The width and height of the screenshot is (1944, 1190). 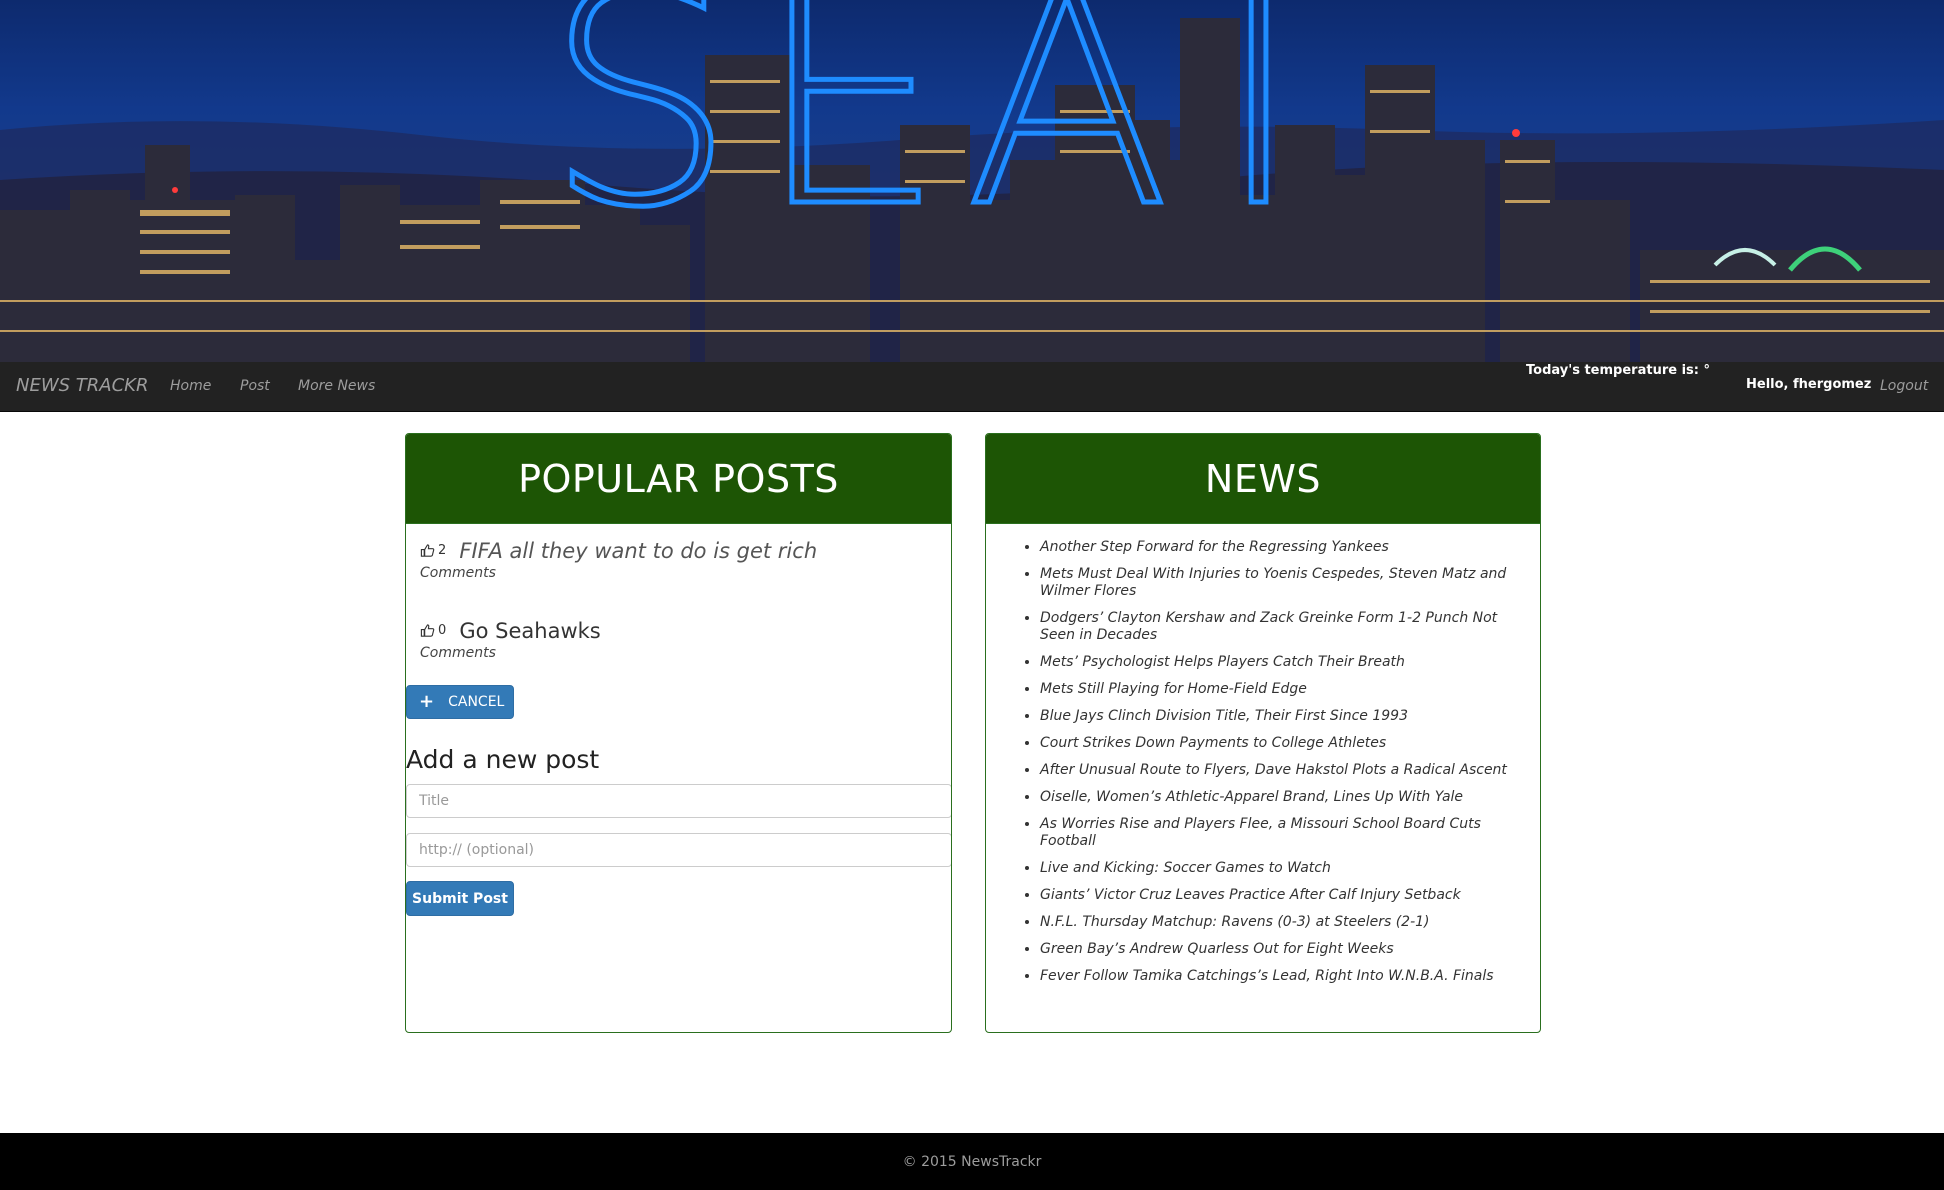 What do you see at coordinates (1904, 386) in the screenshot?
I see `logout-link: Logout` at bounding box center [1904, 386].